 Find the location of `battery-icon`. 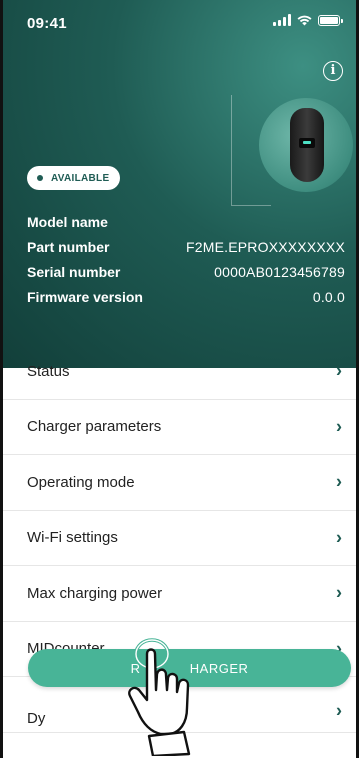

battery-icon is located at coordinates (330, 20).